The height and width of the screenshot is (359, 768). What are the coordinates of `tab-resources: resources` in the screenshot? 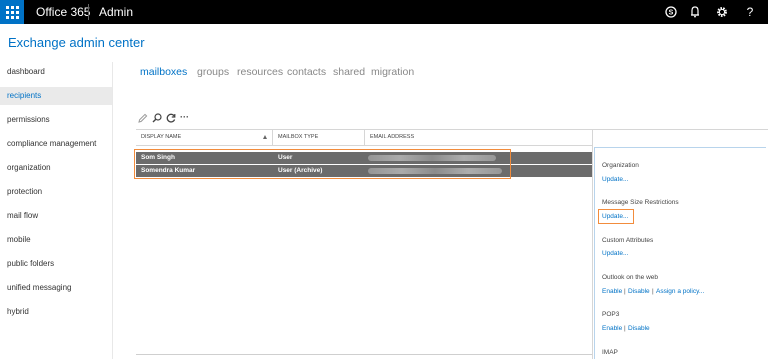 It's located at (260, 72).